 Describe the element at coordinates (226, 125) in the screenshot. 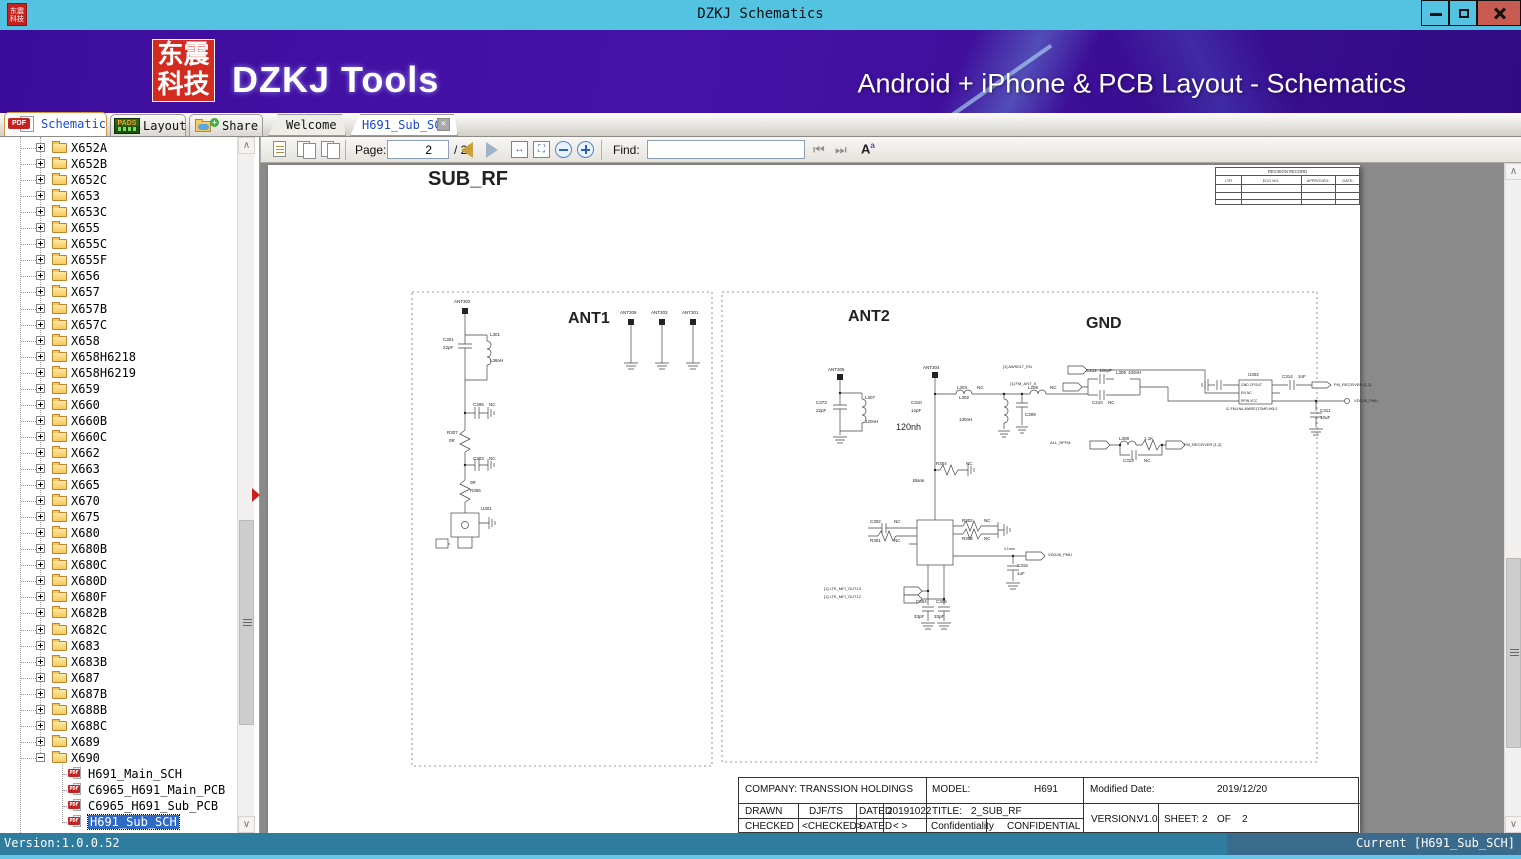

I see `tab-share: + Share` at that location.